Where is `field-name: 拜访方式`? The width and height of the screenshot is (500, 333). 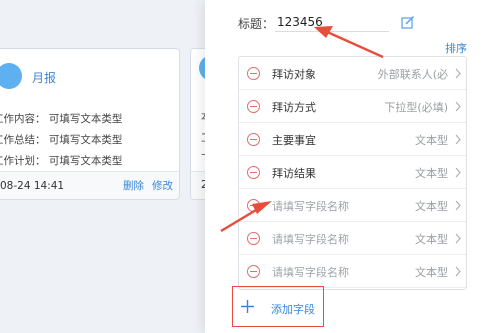
field-name: 拜访方式 is located at coordinates (294, 107).